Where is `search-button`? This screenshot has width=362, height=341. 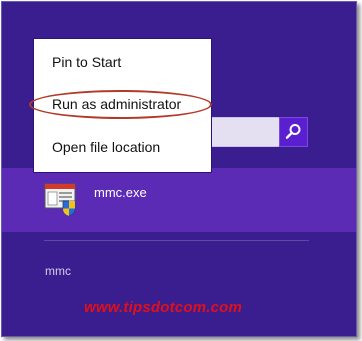
search-button is located at coordinates (293, 132).